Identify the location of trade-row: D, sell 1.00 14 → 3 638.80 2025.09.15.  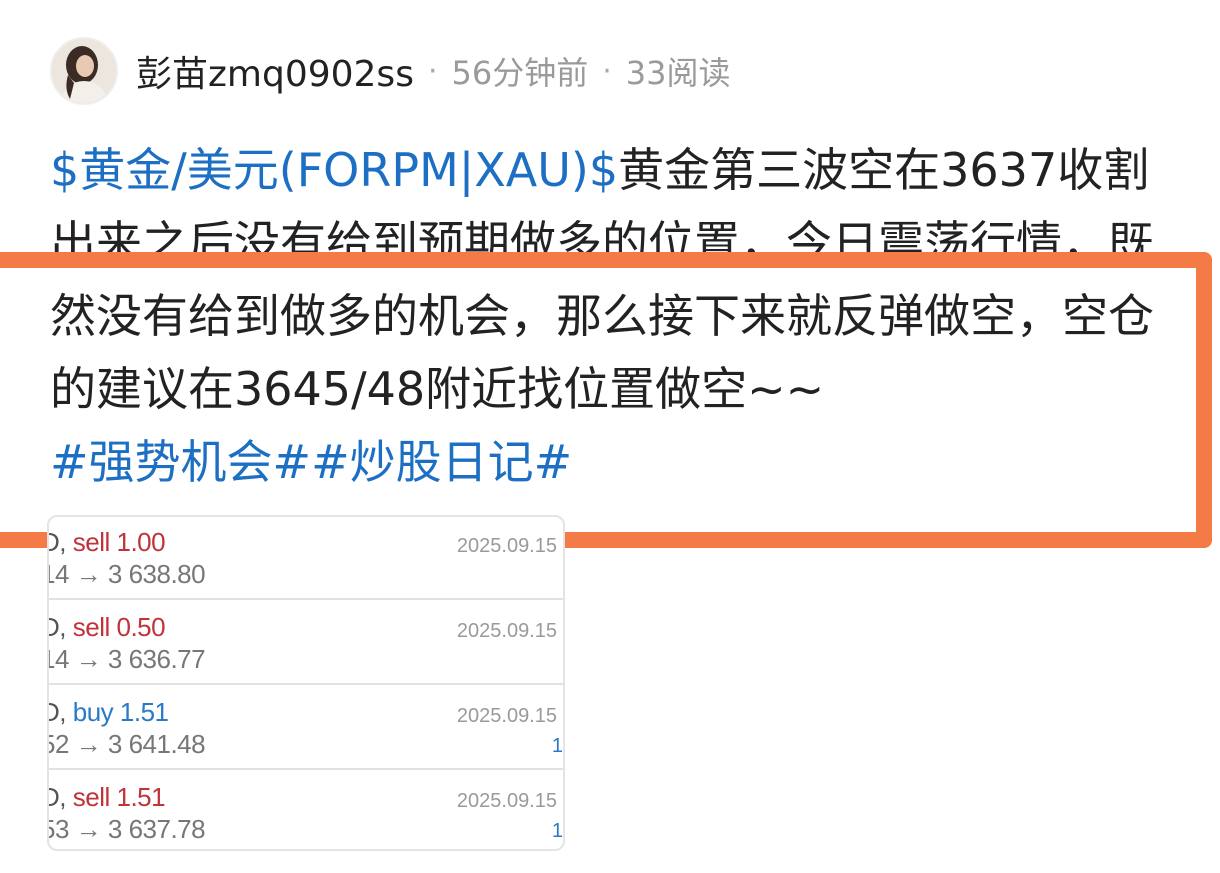
(306, 558).